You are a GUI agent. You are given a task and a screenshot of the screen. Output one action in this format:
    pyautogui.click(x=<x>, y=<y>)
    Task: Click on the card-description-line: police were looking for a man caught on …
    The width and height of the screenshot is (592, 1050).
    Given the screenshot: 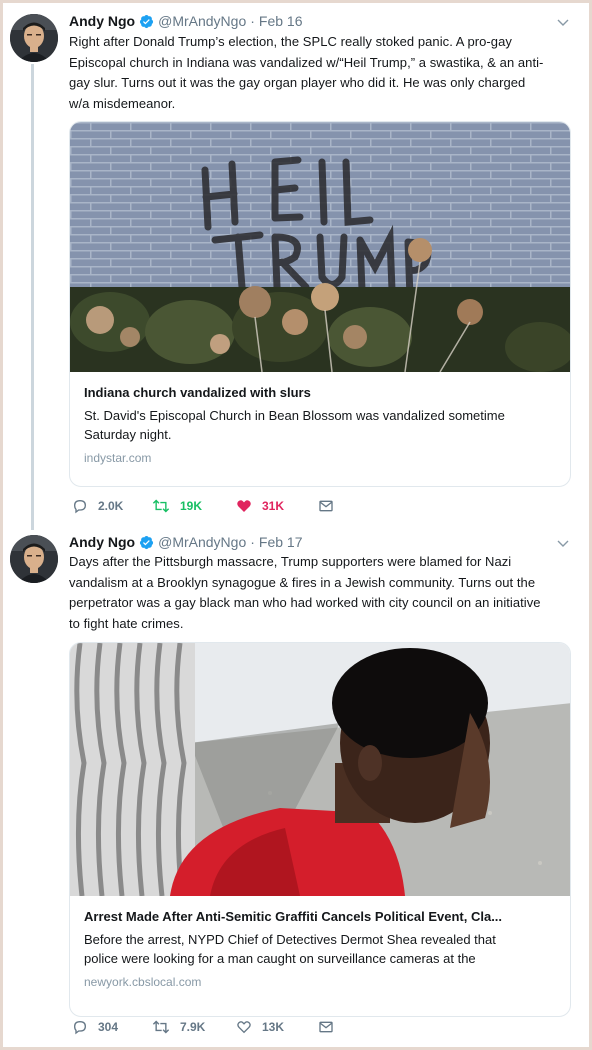 What is the action you would take?
    pyautogui.click(x=280, y=958)
    